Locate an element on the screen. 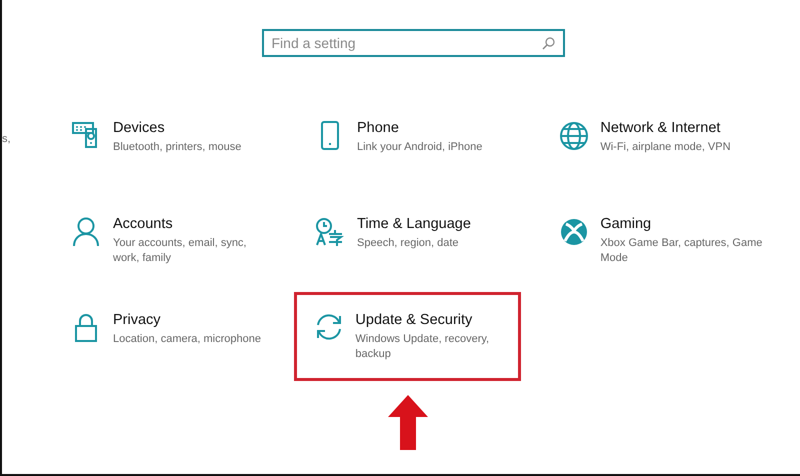  keyboard-speaker-icon is located at coordinates (86, 135).